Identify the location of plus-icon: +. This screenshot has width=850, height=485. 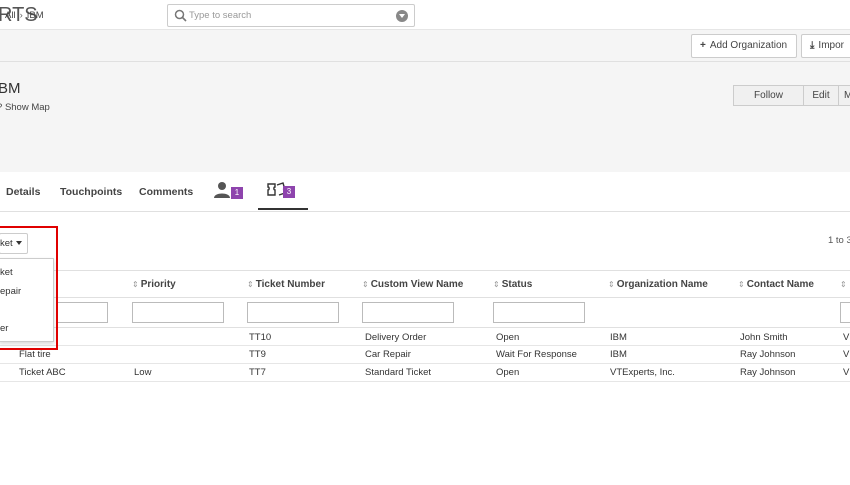
(703, 45).